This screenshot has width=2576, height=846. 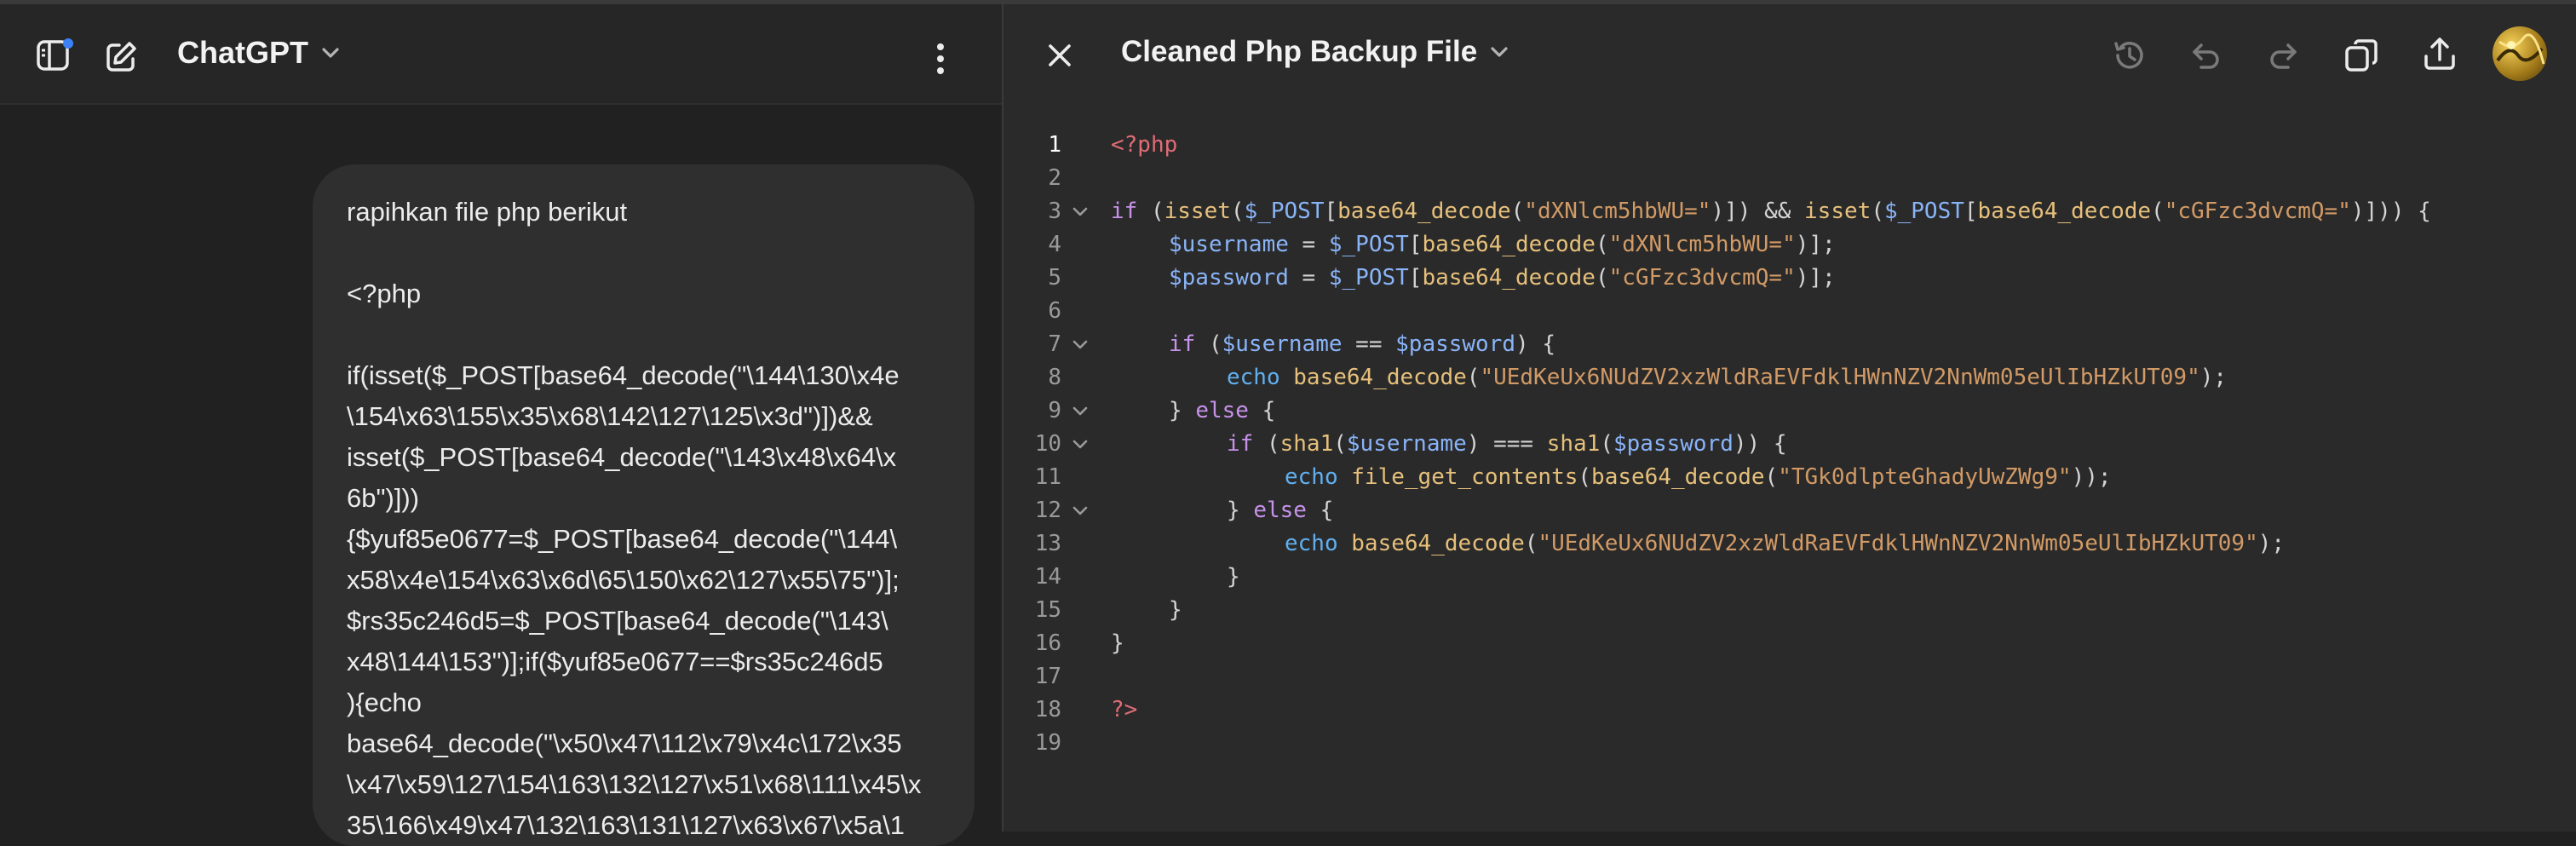 I want to click on line-number: 2, so click(x=1055, y=178).